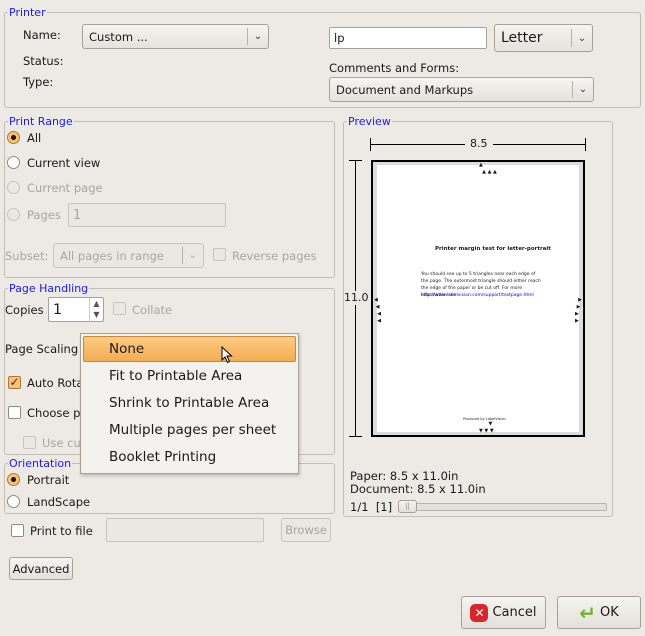 The width and height of the screenshot is (645, 636). What do you see at coordinates (418, 489) in the screenshot?
I see `document-size-info: Document: 8.5 x 11.0in` at bounding box center [418, 489].